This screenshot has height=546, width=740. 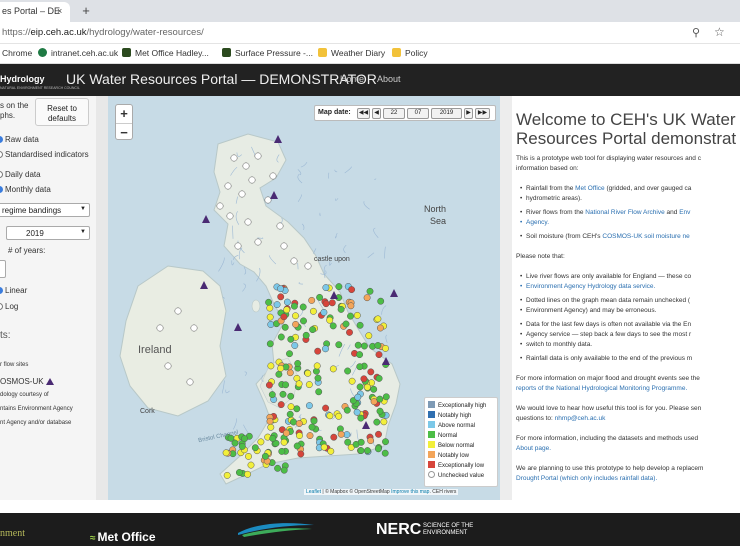 I want to click on year-select: 2019 ▼, so click(x=48, y=233).